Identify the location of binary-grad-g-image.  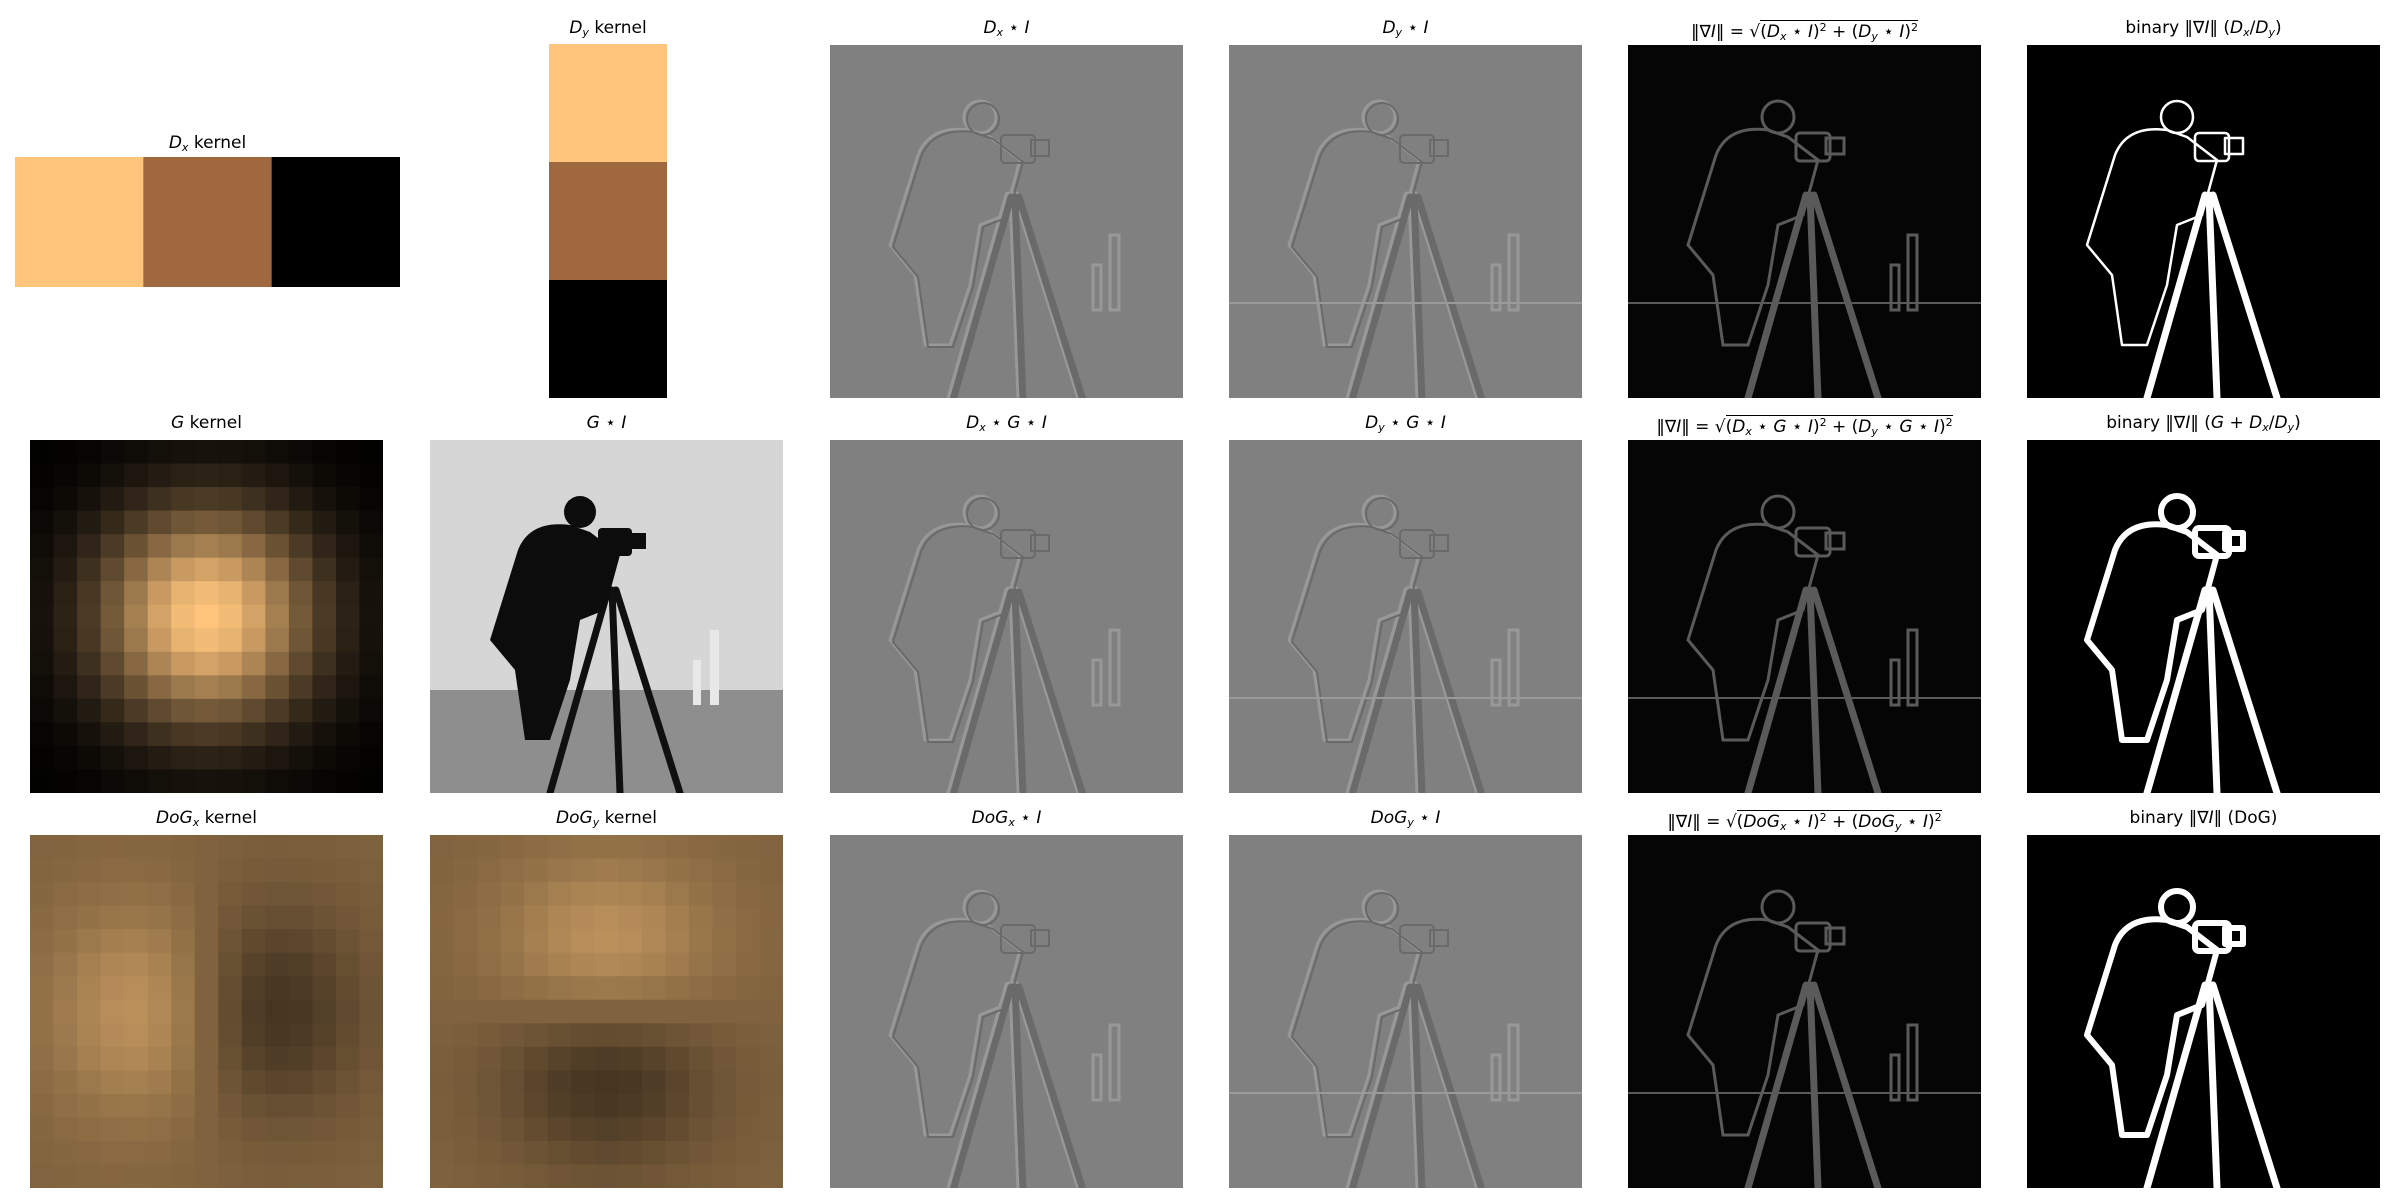
(2203, 616).